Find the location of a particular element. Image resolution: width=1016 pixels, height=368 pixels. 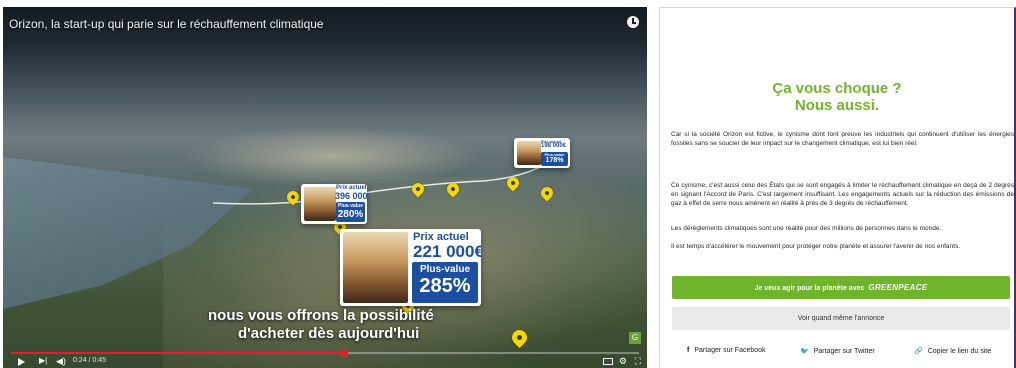

next-icon: ▶| is located at coordinates (43, 361).